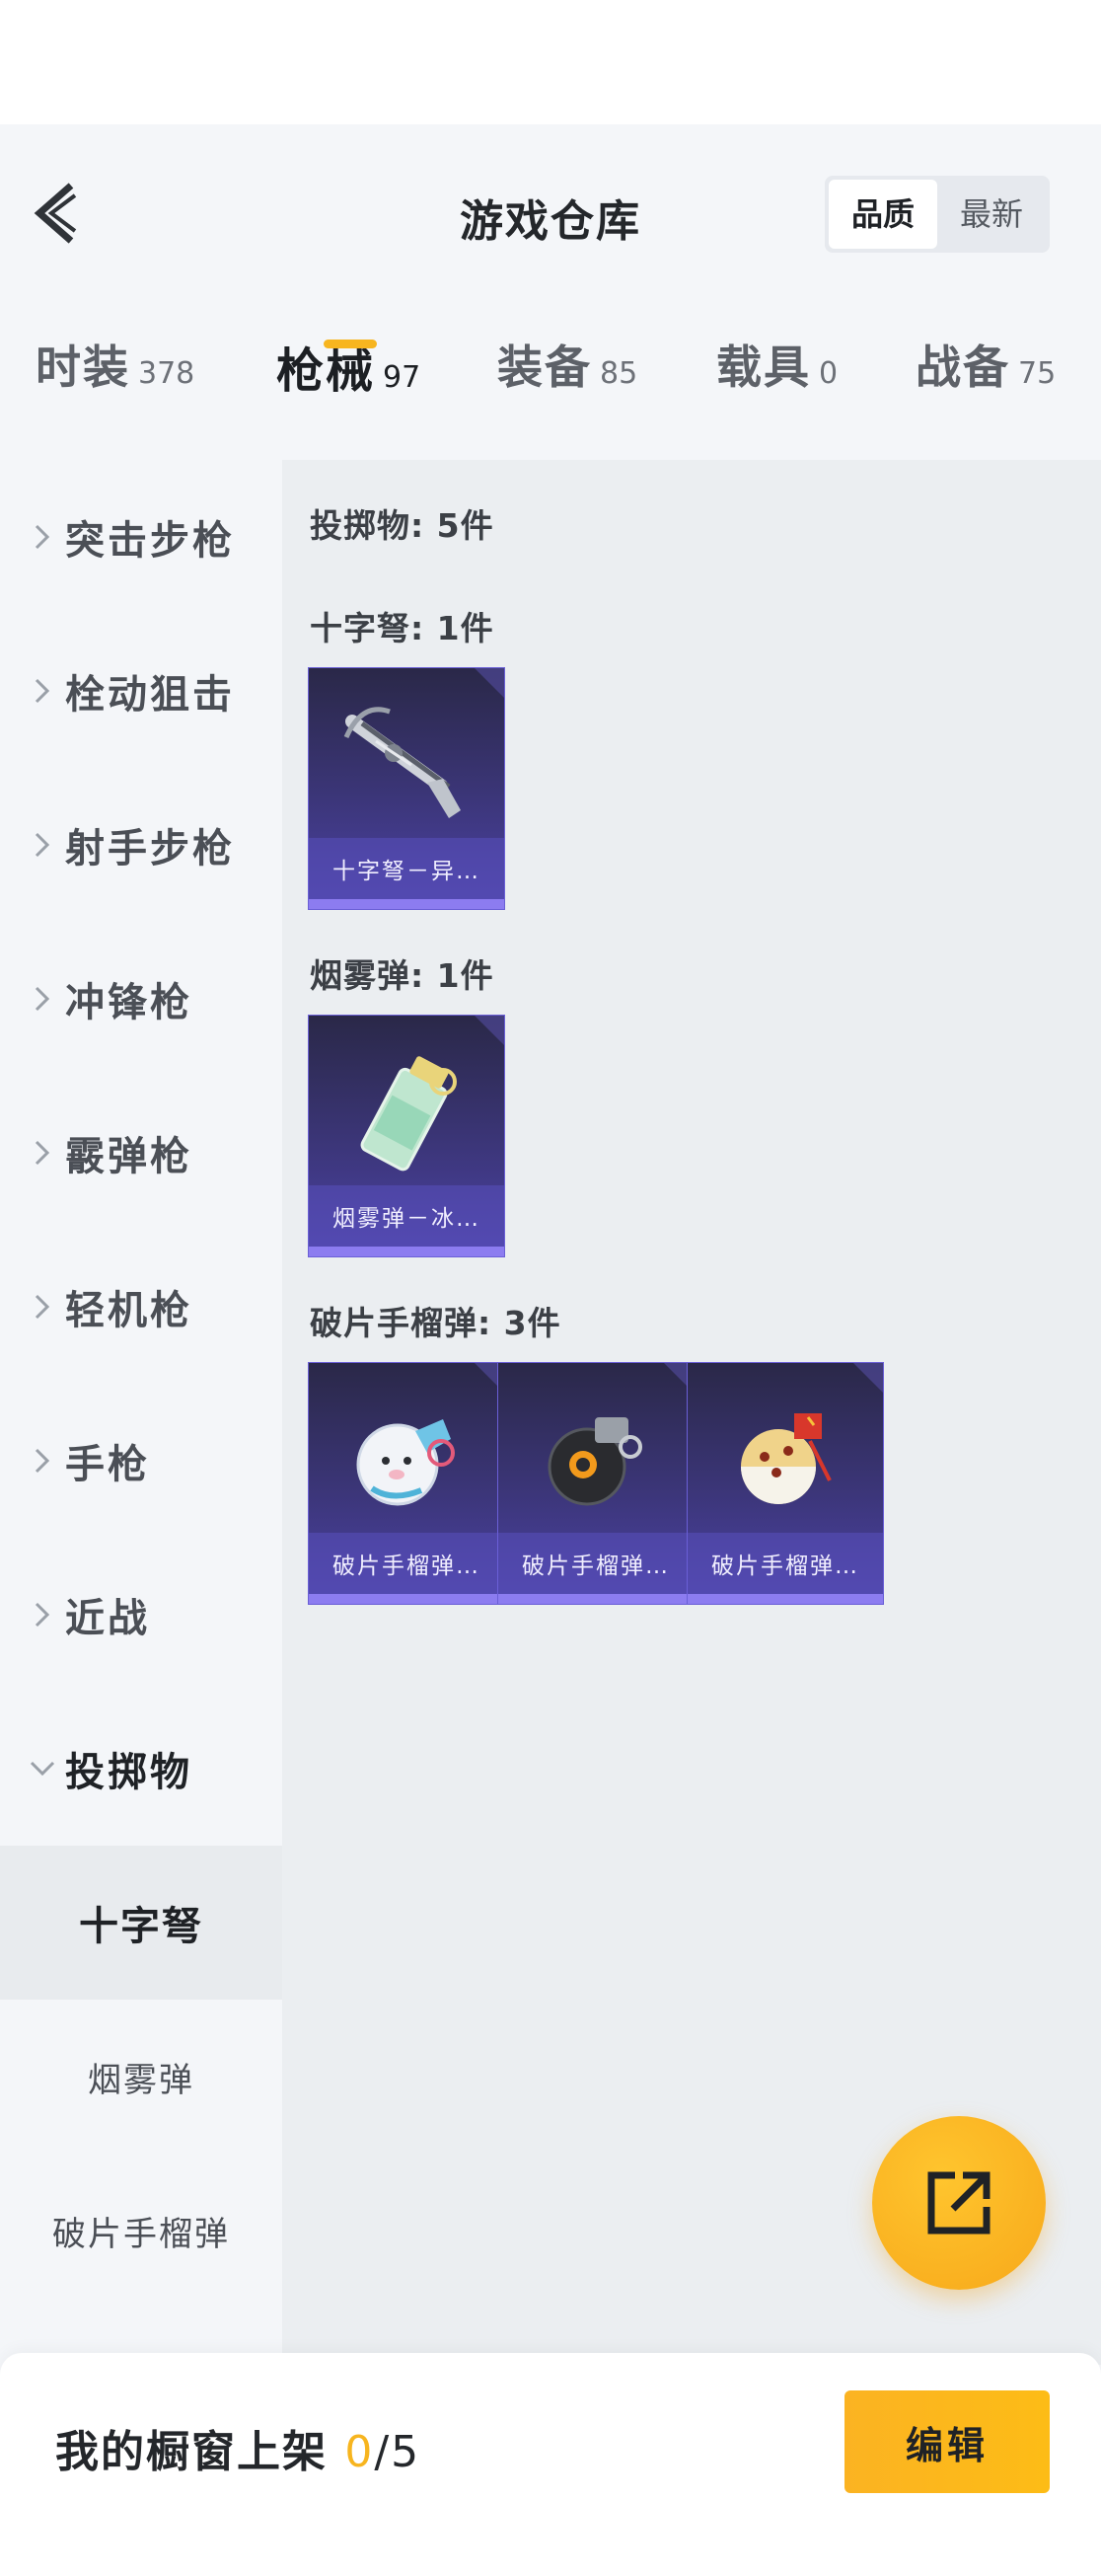 The width and height of the screenshot is (1101, 2576). I want to click on sidebar-item-label: 突击步枪, so click(150, 541).